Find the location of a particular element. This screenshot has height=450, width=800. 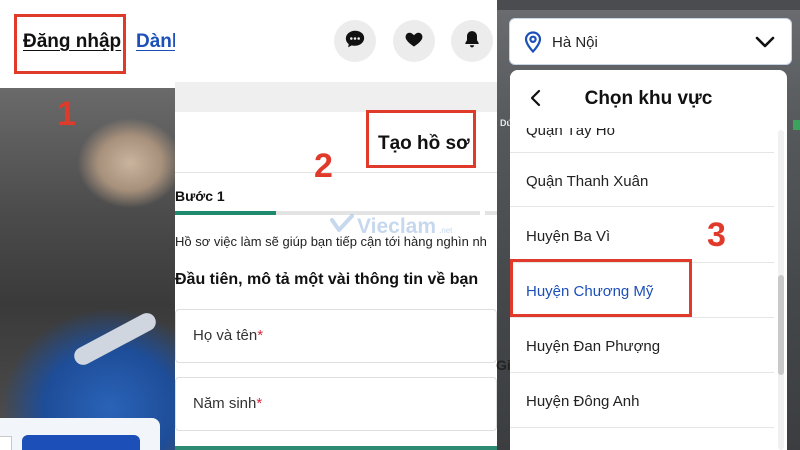

list-item-thanh-xuan: Quận Thanh Xuân is located at coordinates (642, 179).